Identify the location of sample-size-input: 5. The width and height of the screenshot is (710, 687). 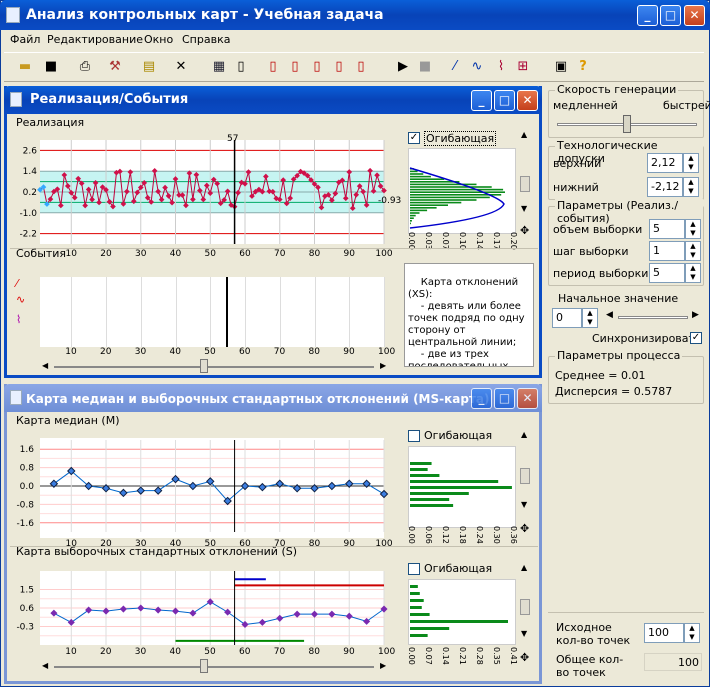
(667, 229).